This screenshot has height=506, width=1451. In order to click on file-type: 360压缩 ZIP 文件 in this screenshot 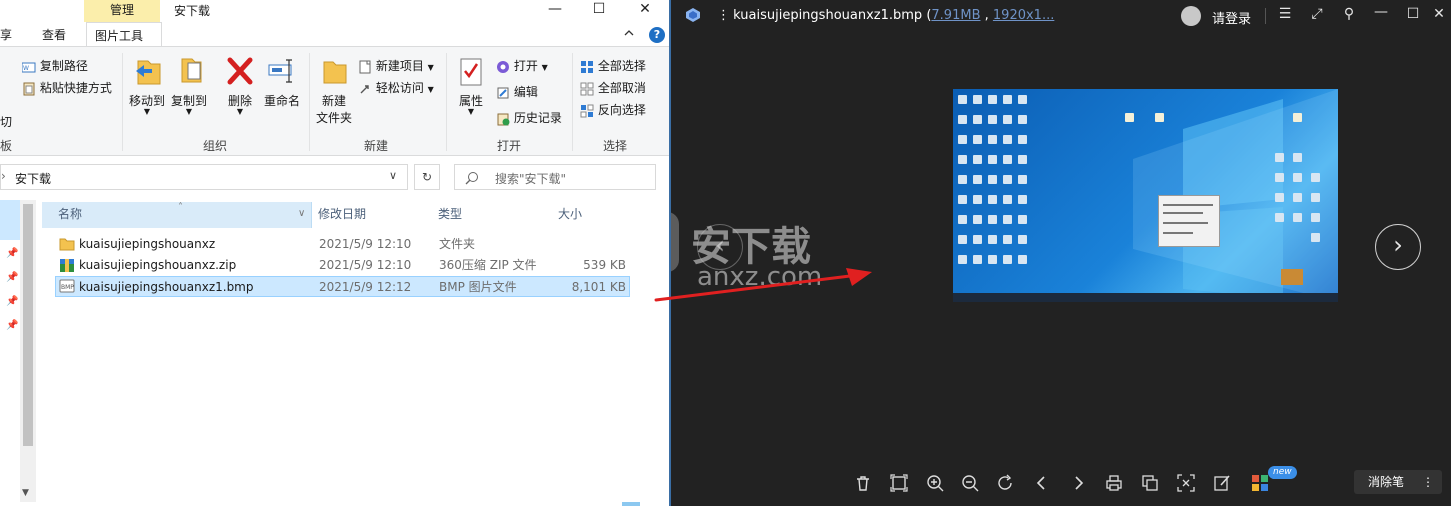, I will do `click(488, 265)`.